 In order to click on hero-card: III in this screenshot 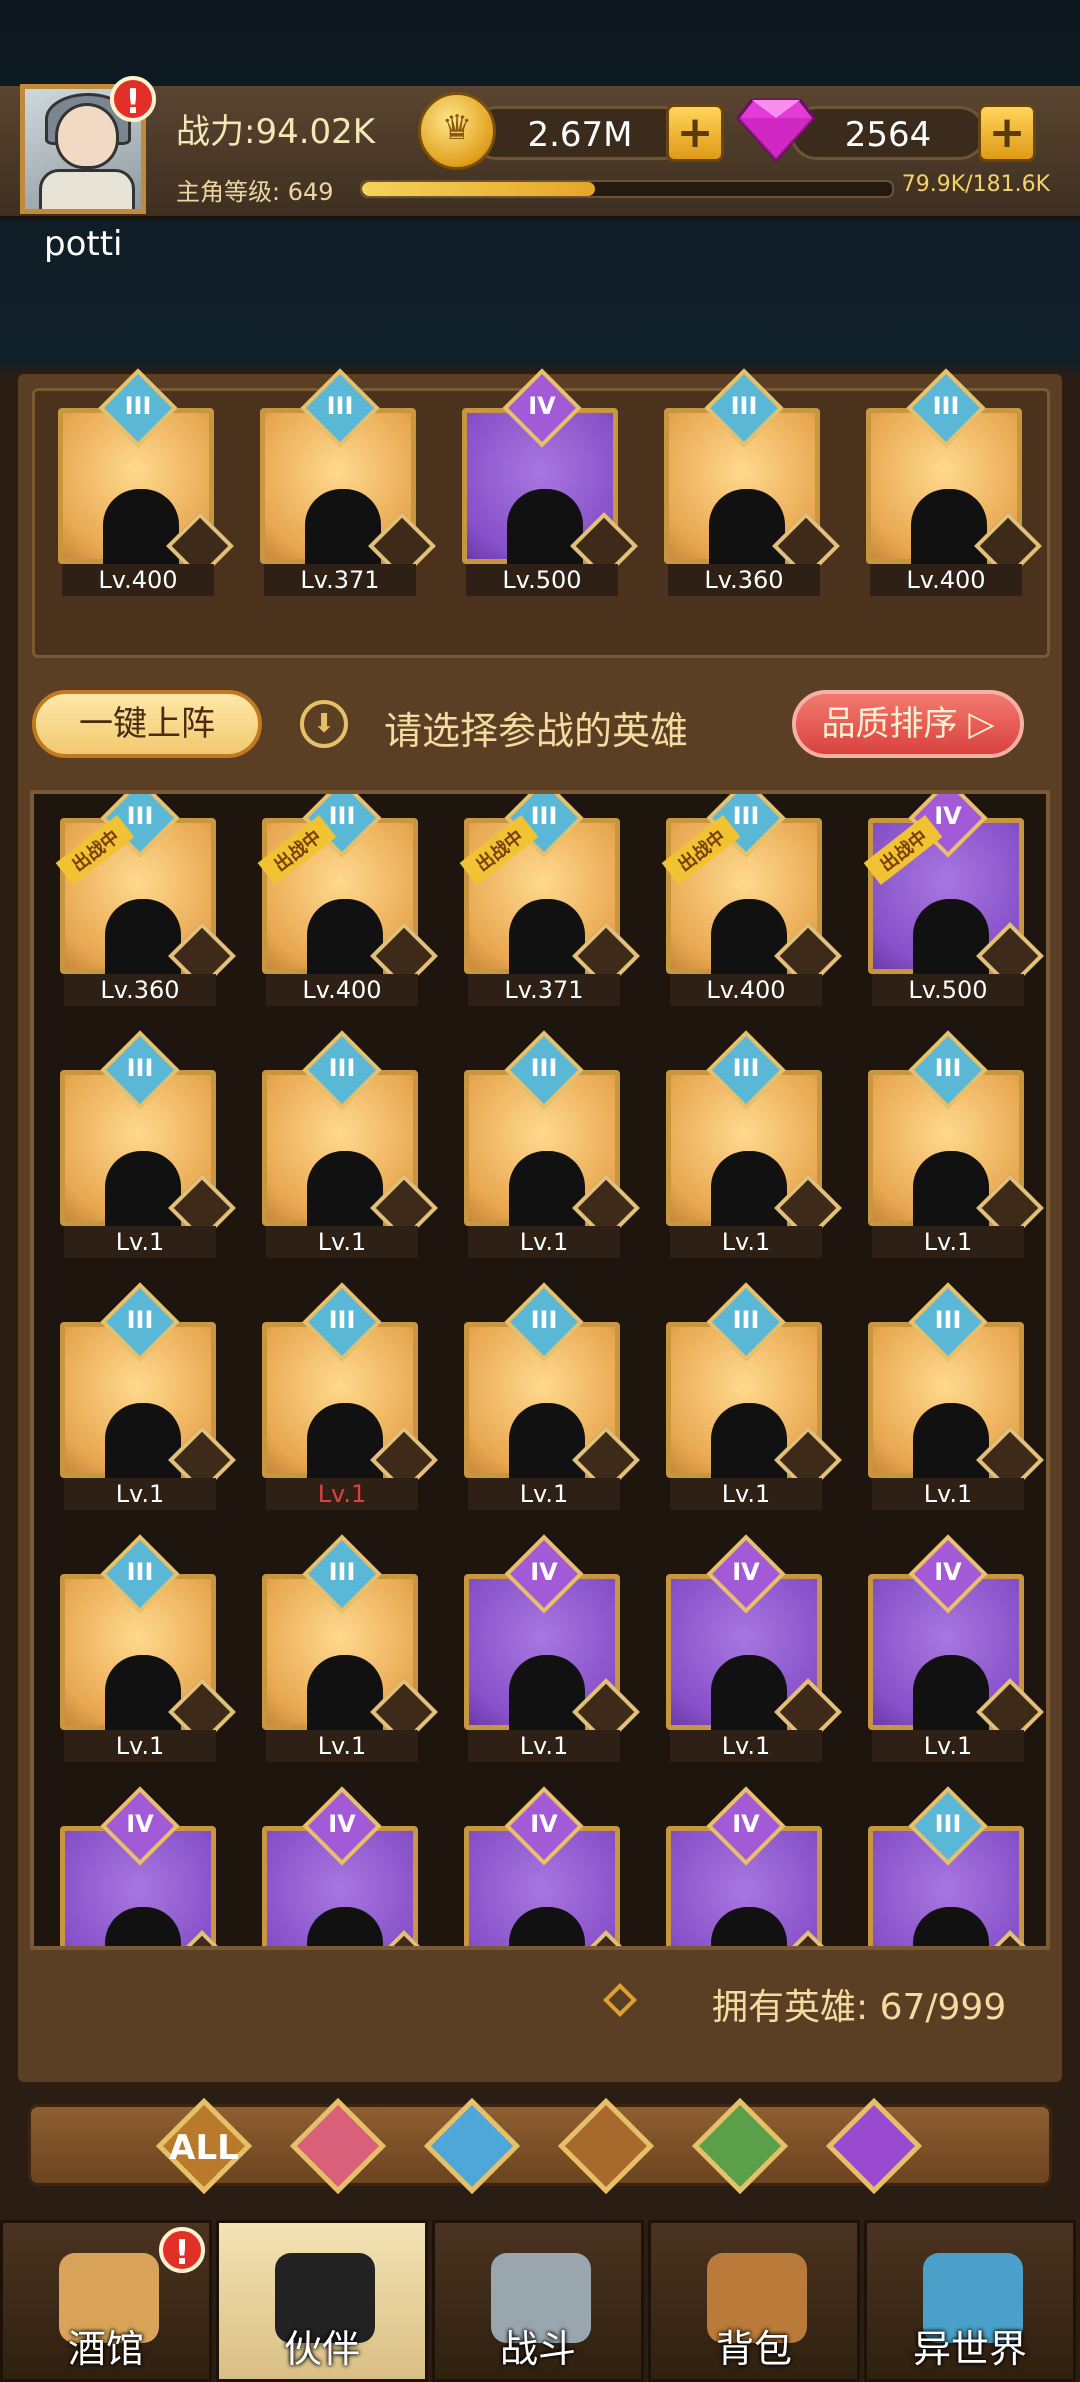, I will do `click(956, 1866)`.